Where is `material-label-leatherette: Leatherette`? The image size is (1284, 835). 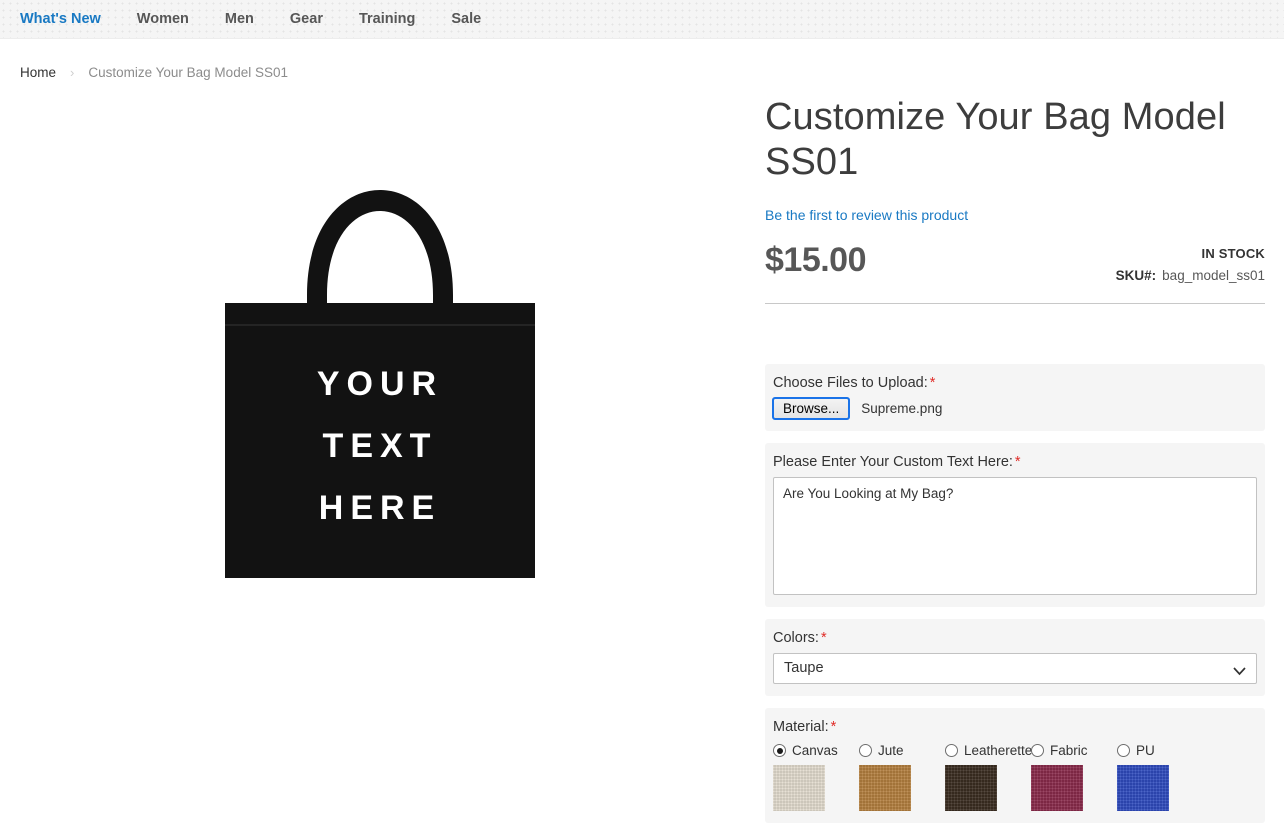 material-label-leatherette: Leatherette is located at coordinates (998, 751).